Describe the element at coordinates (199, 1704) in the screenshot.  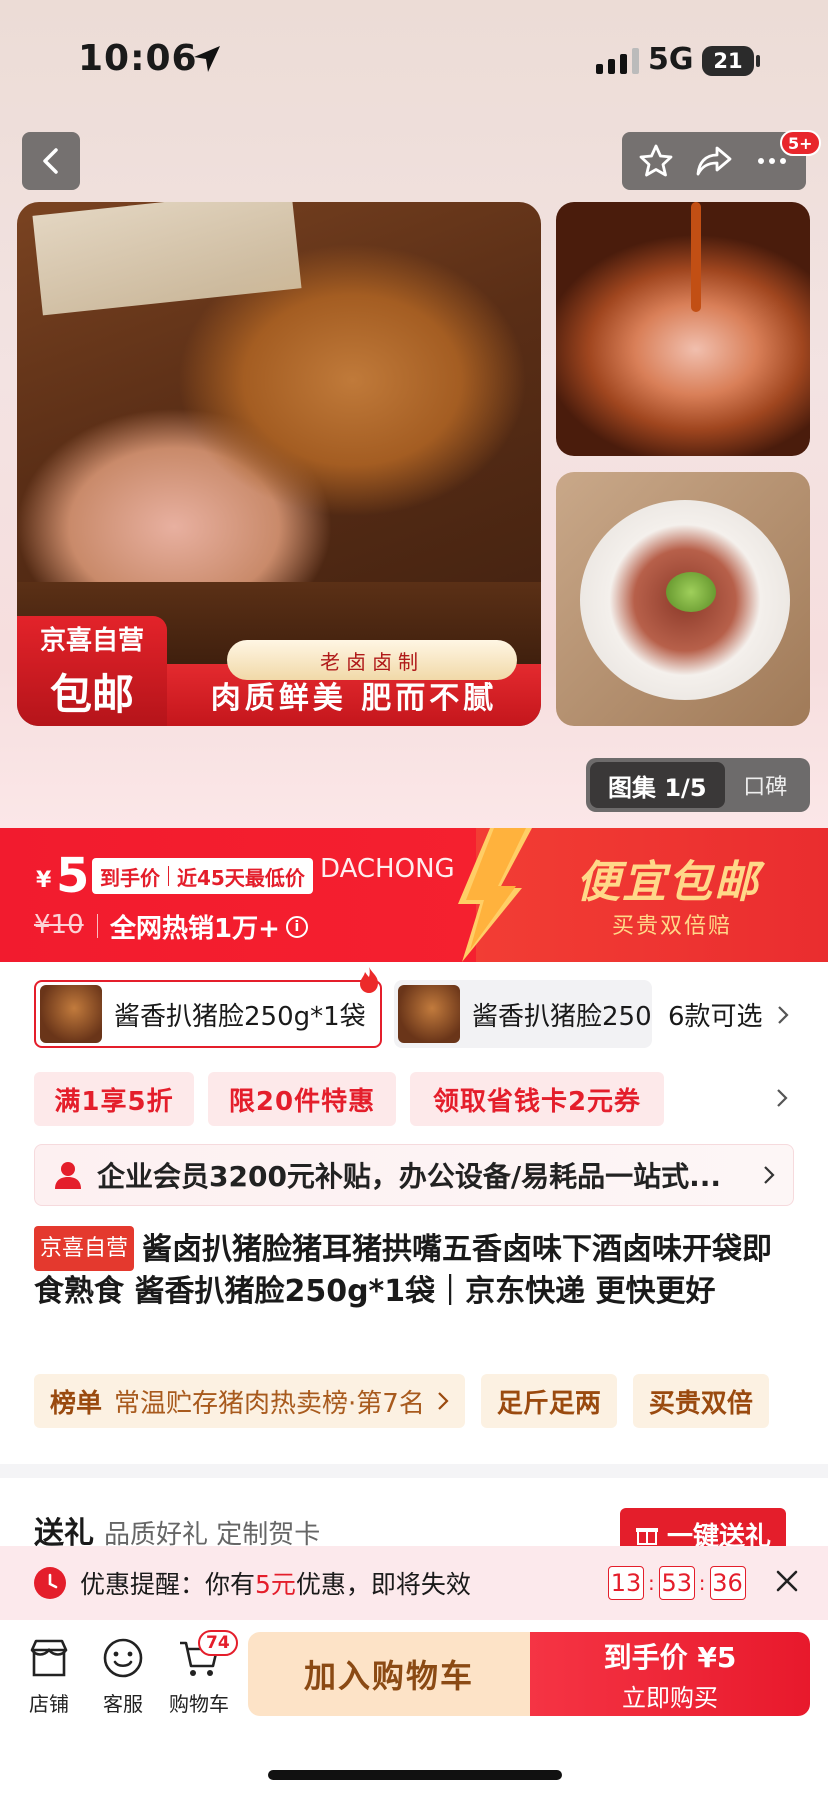
I see `tab-cart-label: 购物车` at that location.